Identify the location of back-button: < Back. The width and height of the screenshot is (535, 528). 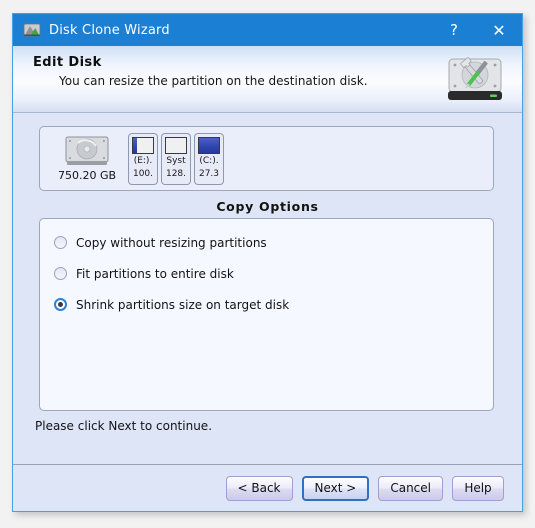
(259, 488).